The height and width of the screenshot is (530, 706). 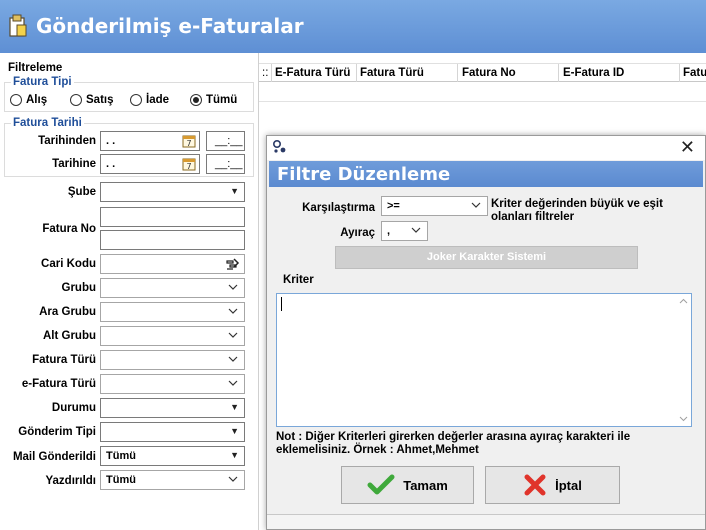 What do you see at coordinates (71, 481) in the screenshot?
I see `yazdirildi-label: Yazdırıldı` at bounding box center [71, 481].